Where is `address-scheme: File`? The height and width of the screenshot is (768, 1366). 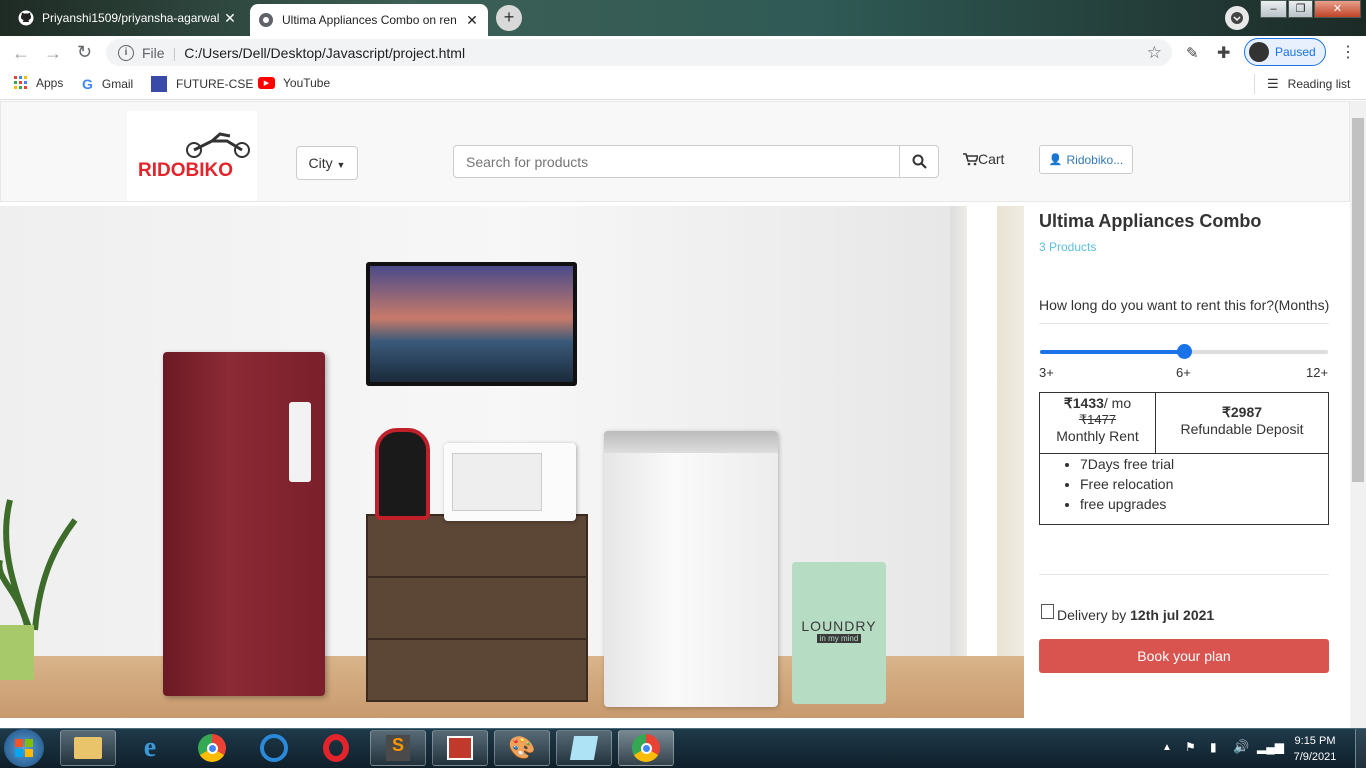 address-scheme: File is located at coordinates (153, 52).